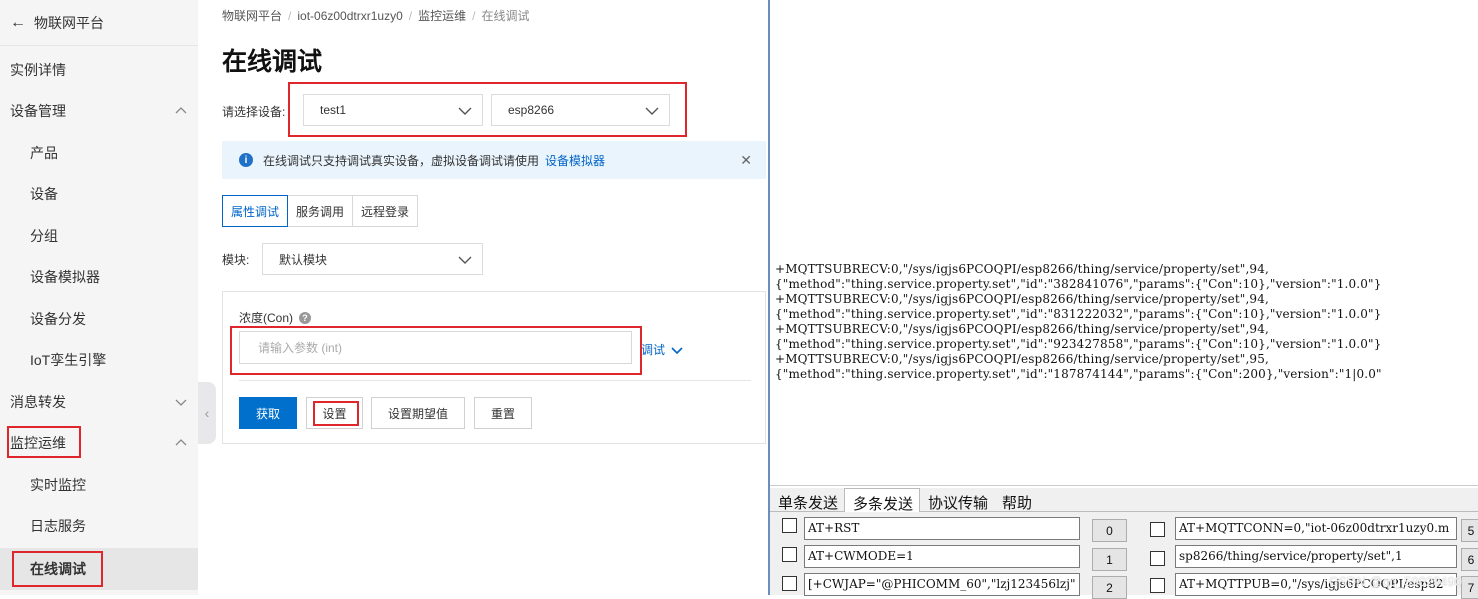 This screenshot has width=1478, height=599. I want to click on sidebar-item-label: 设备管理, so click(38, 111).